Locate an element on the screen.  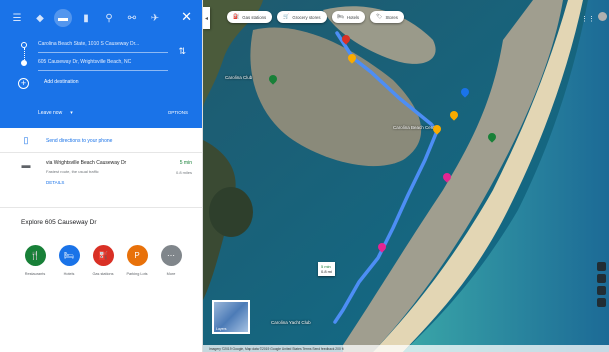
avatar is located at coordinates (602, 16).